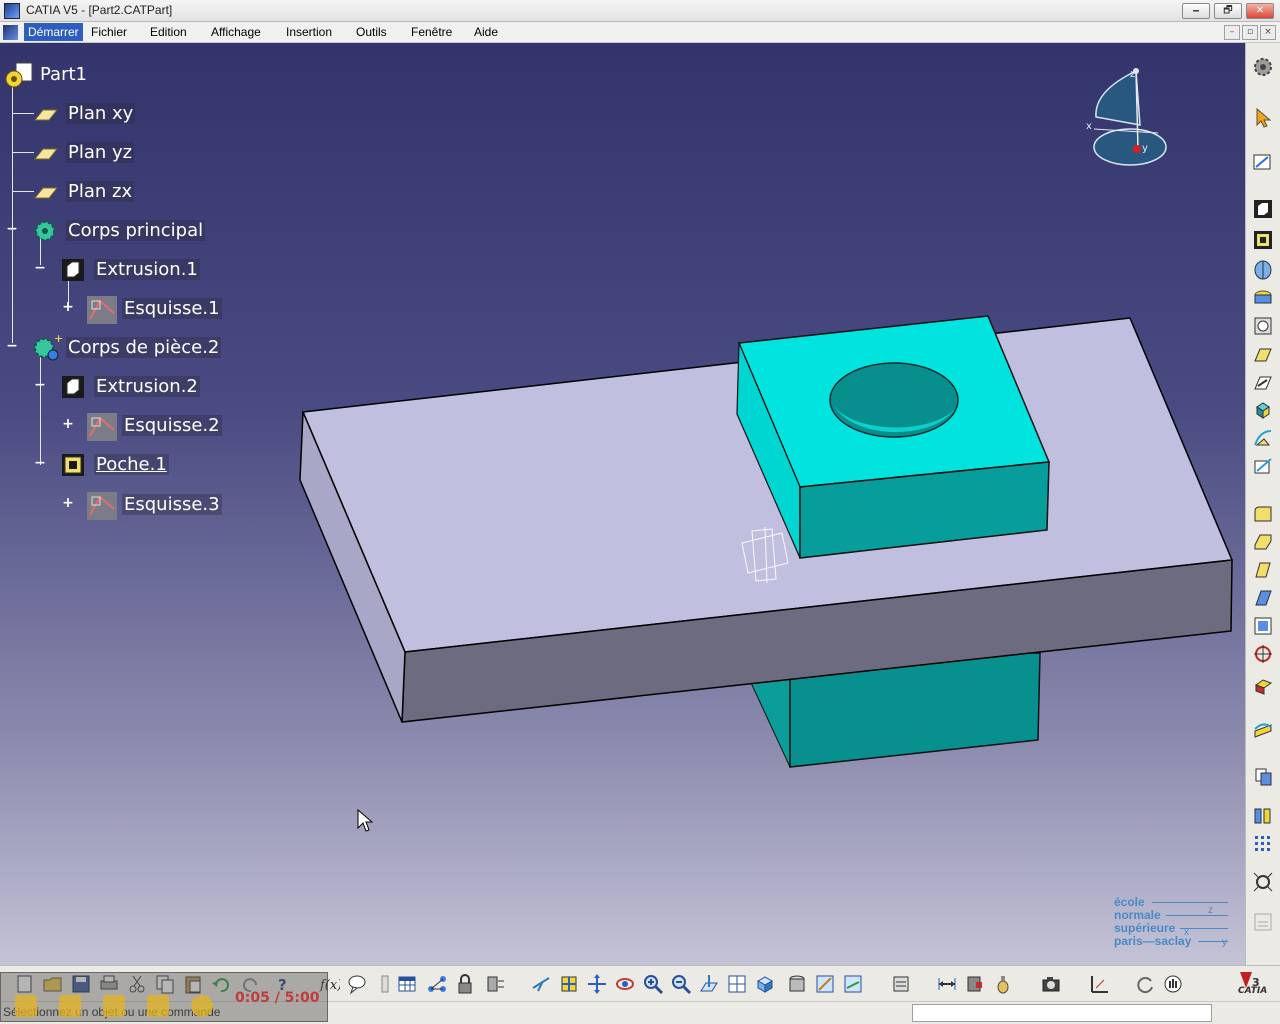 This screenshot has width=1280, height=1024. Describe the element at coordinates (110, 270) in the screenshot. I see `tree-node-extrusion-1: − Extrusion.1` at that location.